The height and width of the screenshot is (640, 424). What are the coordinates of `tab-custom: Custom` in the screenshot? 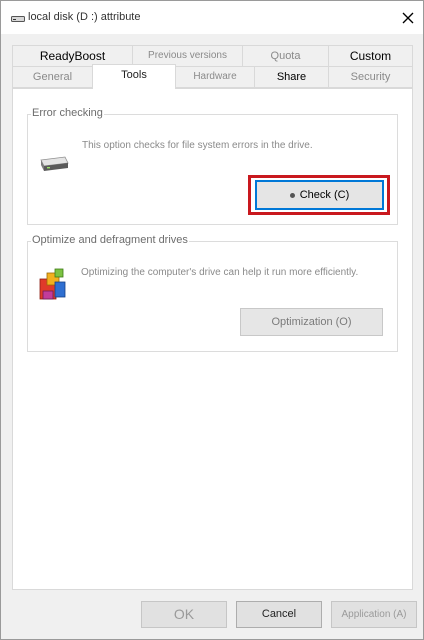 It's located at (370, 56).